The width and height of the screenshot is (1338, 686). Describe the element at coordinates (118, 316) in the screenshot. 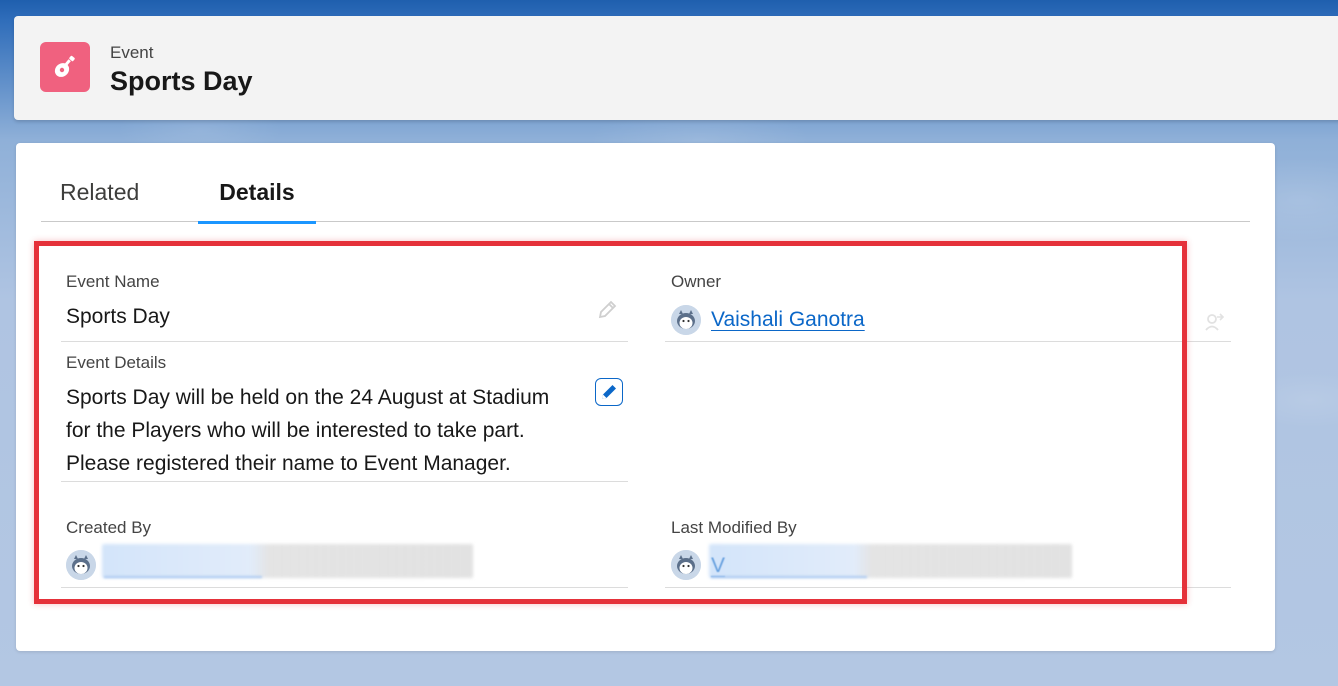

I see `event-name-value: Sports Day` at that location.